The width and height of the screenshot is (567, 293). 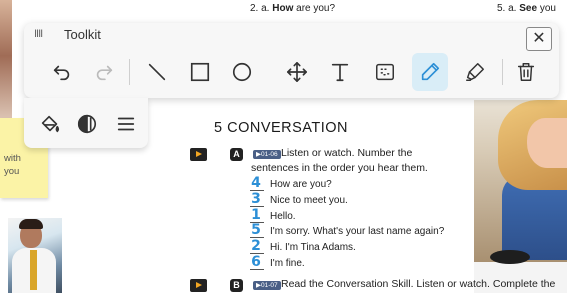 I want to click on line-tool-button, so click(x=157, y=72).